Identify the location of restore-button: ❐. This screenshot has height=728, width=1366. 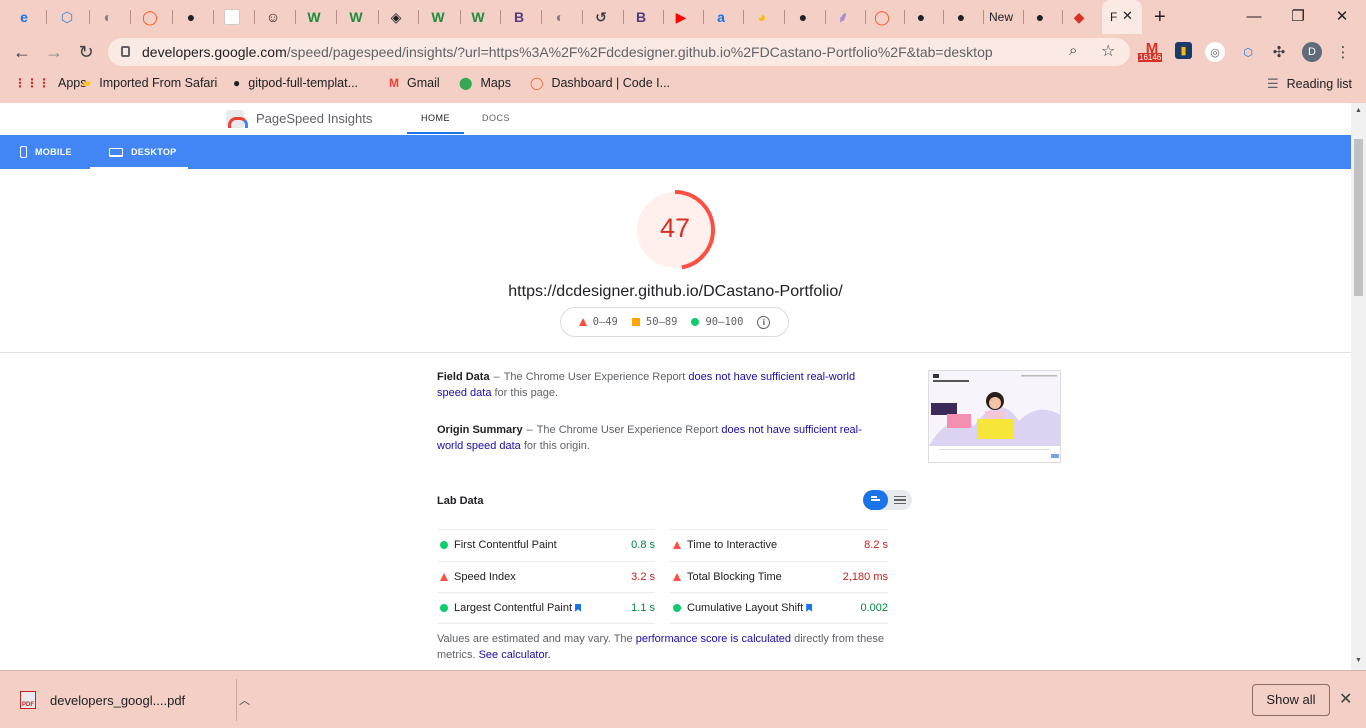
(1298, 17).